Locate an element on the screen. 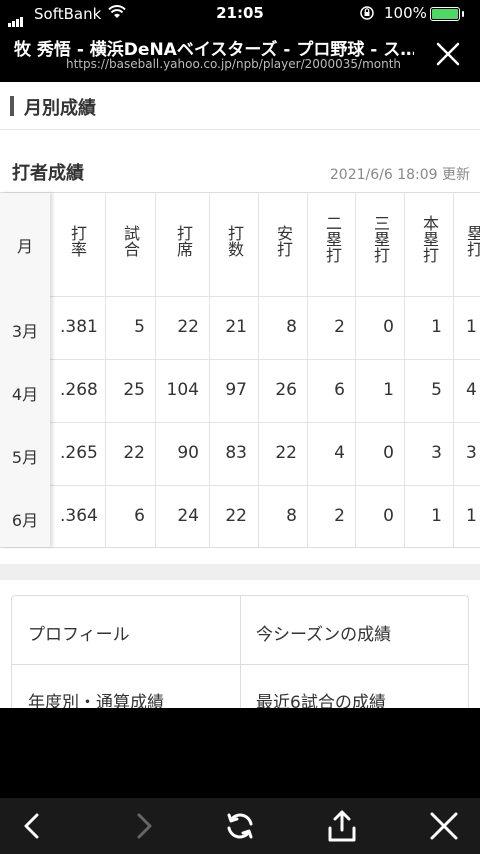 This screenshot has width=480, height=854. browser-toolbar is located at coordinates (240, 826).